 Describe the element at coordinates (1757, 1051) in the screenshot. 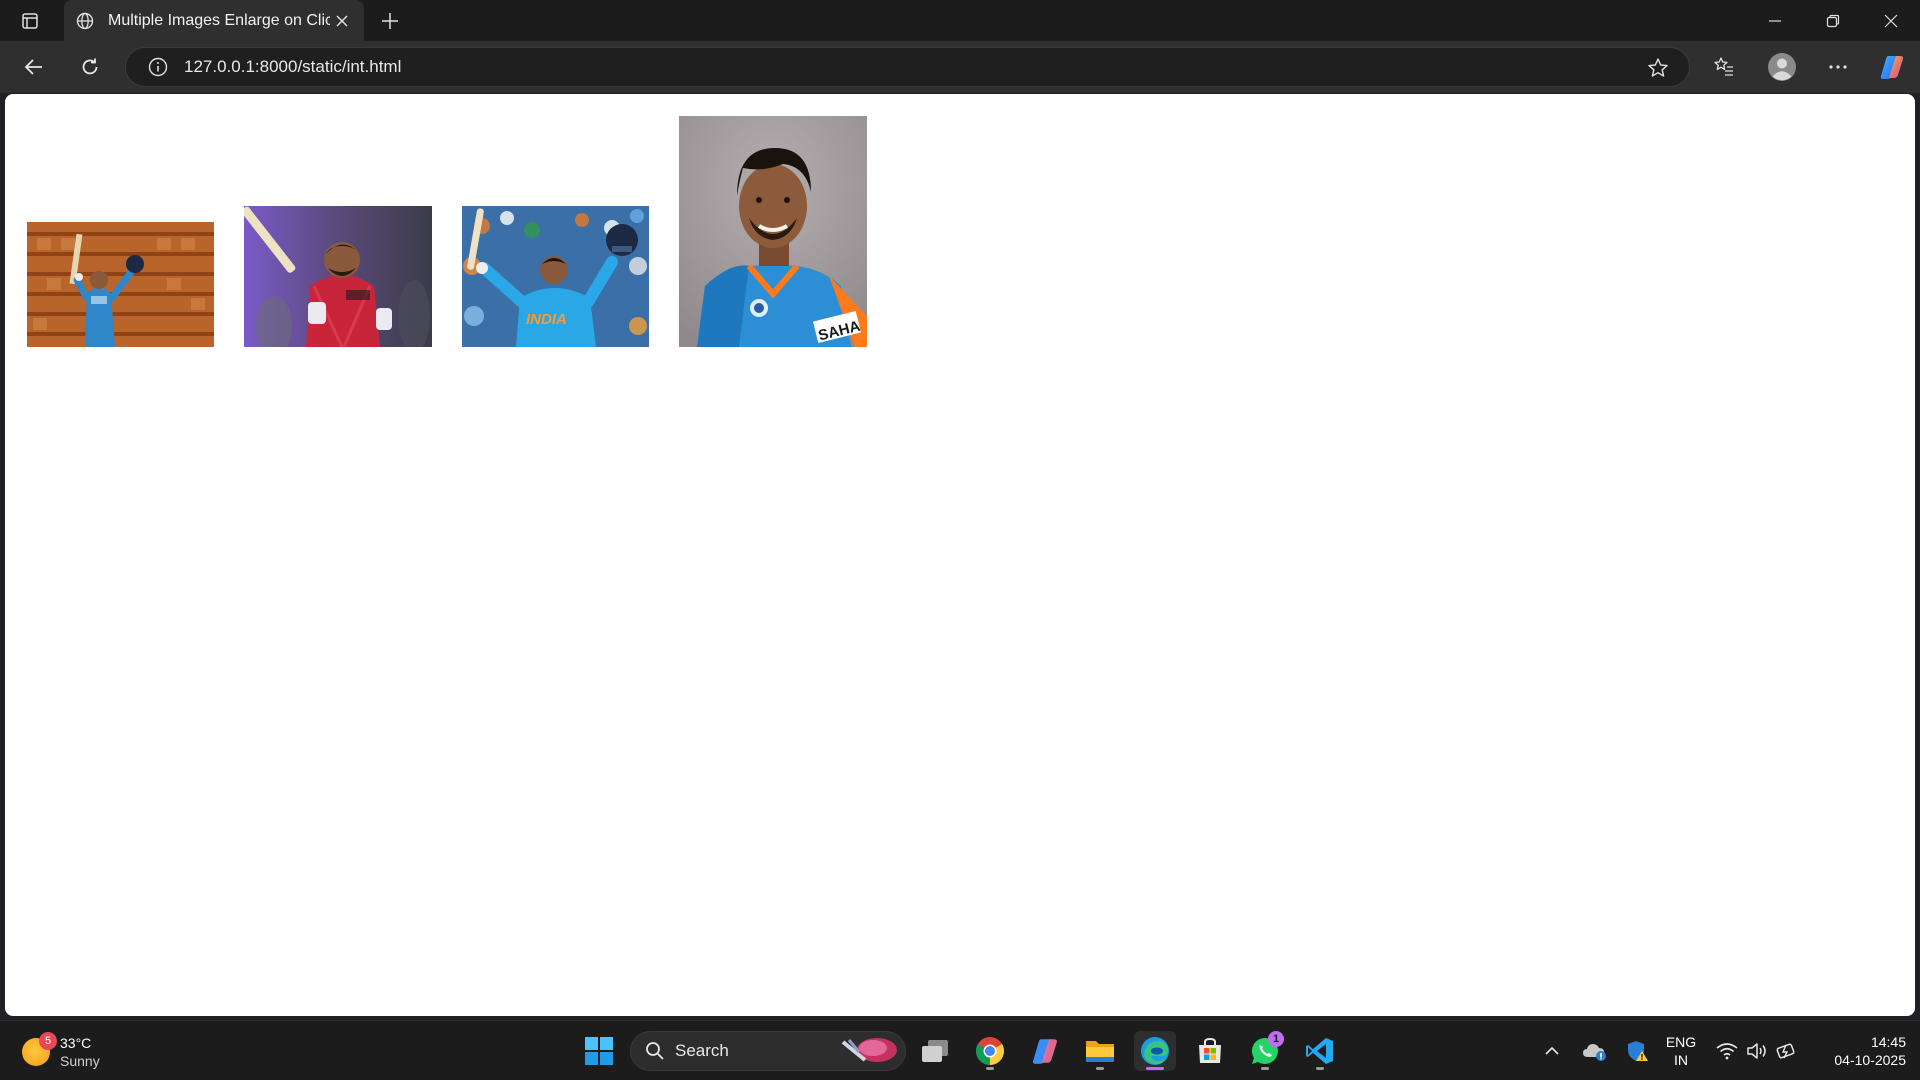

I see `volume-icon` at that location.